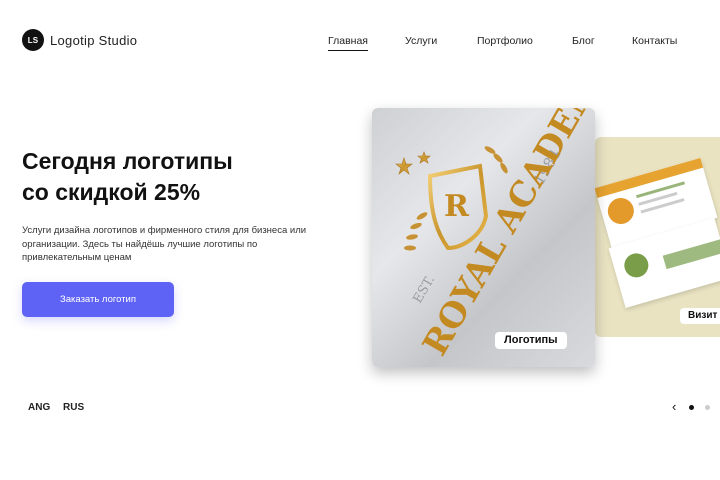  Describe the element at coordinates (457, 206) in the screenshot. I see `emblem-letter: R` at that location.